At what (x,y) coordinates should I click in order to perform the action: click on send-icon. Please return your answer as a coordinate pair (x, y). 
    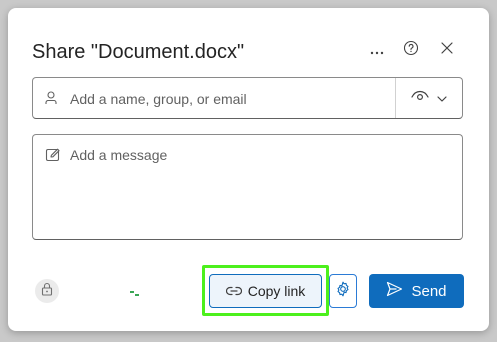
    Looking at the image, I should click on (394, 291).